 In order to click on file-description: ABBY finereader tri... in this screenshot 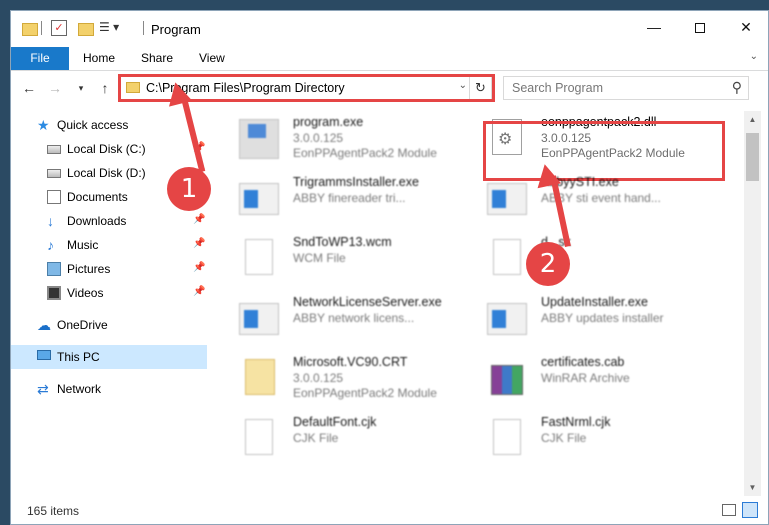, I will do `click(349, 198)`.